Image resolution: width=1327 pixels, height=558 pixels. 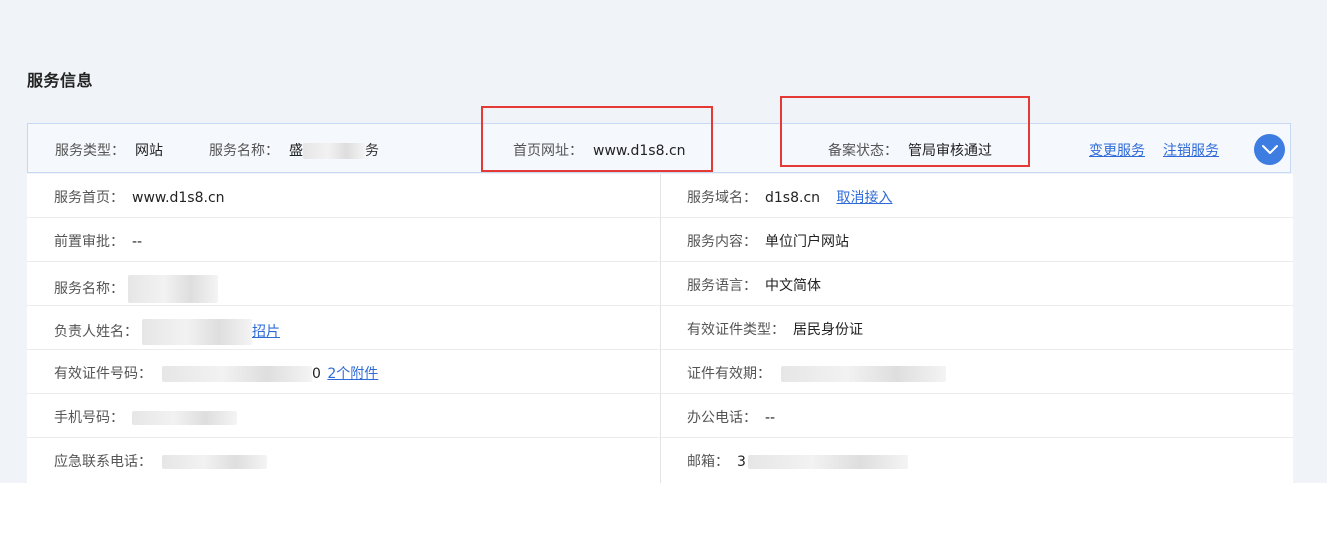 I want to click on field-value: 居民身份证, so click(x=828, y=330).